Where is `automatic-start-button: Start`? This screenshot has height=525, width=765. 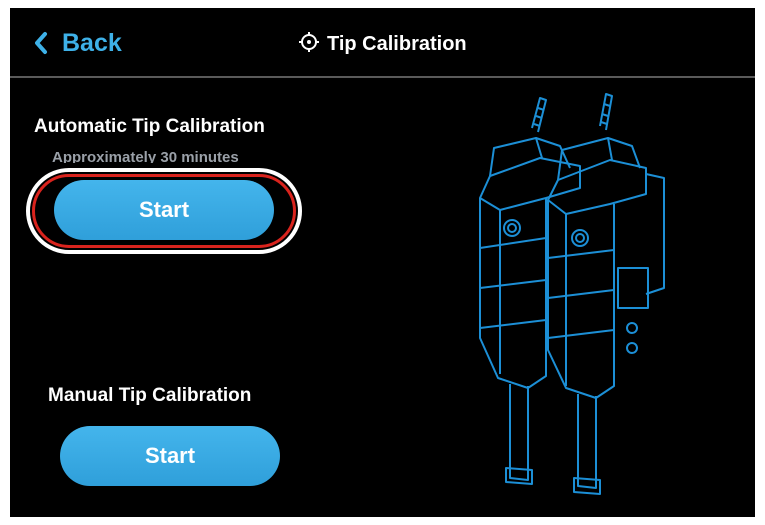 automatic-start-button: Start is located at coordinates (164, 210).